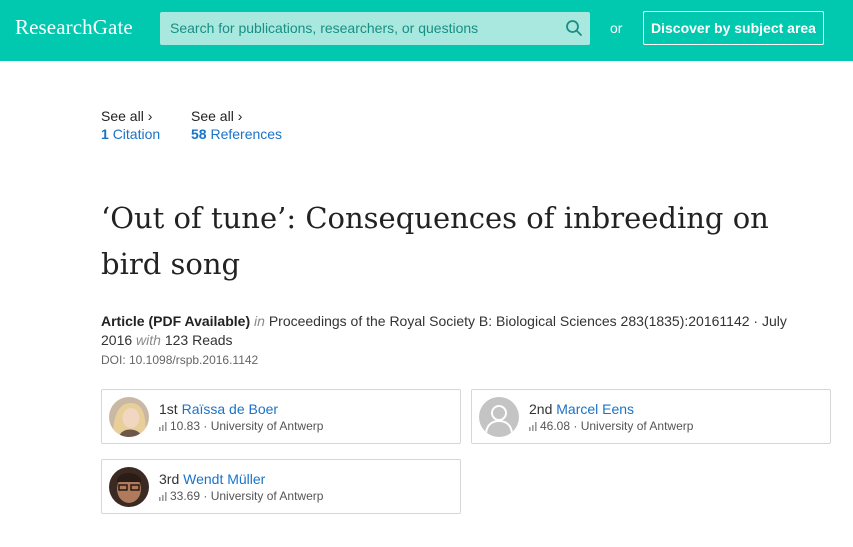 Image resolution: width=853 pixels, height=547 pixels. I want to click on rg-score: 46.08, so click(555, 426).